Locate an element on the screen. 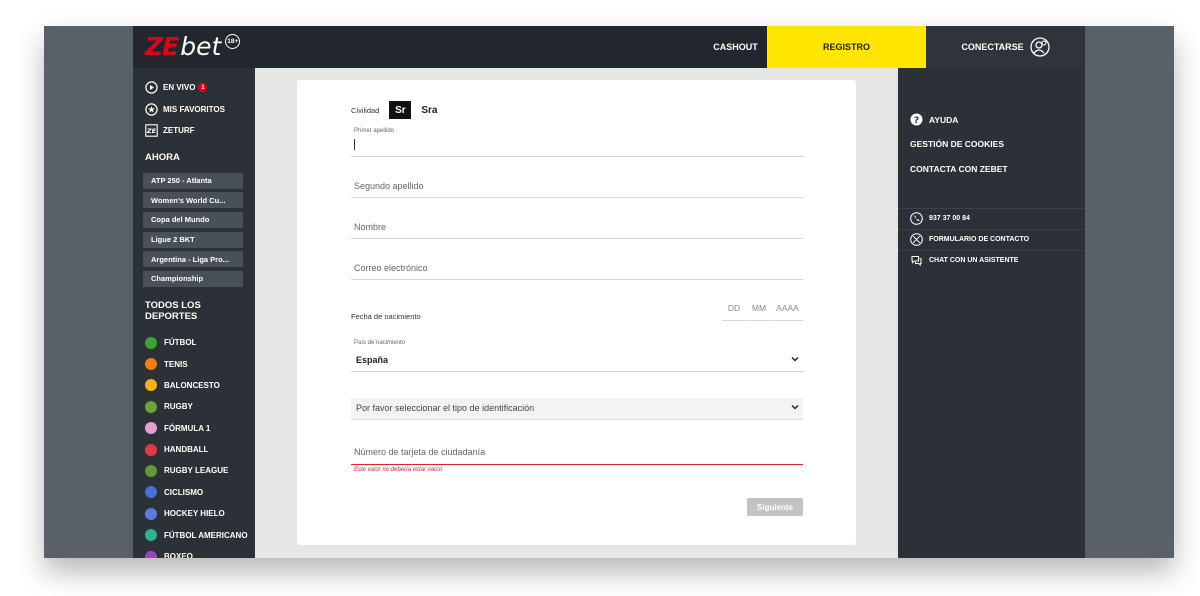  sidebar-item-mis-favoritos: MIS FAVORITOS is located at coordinates (194, 110).